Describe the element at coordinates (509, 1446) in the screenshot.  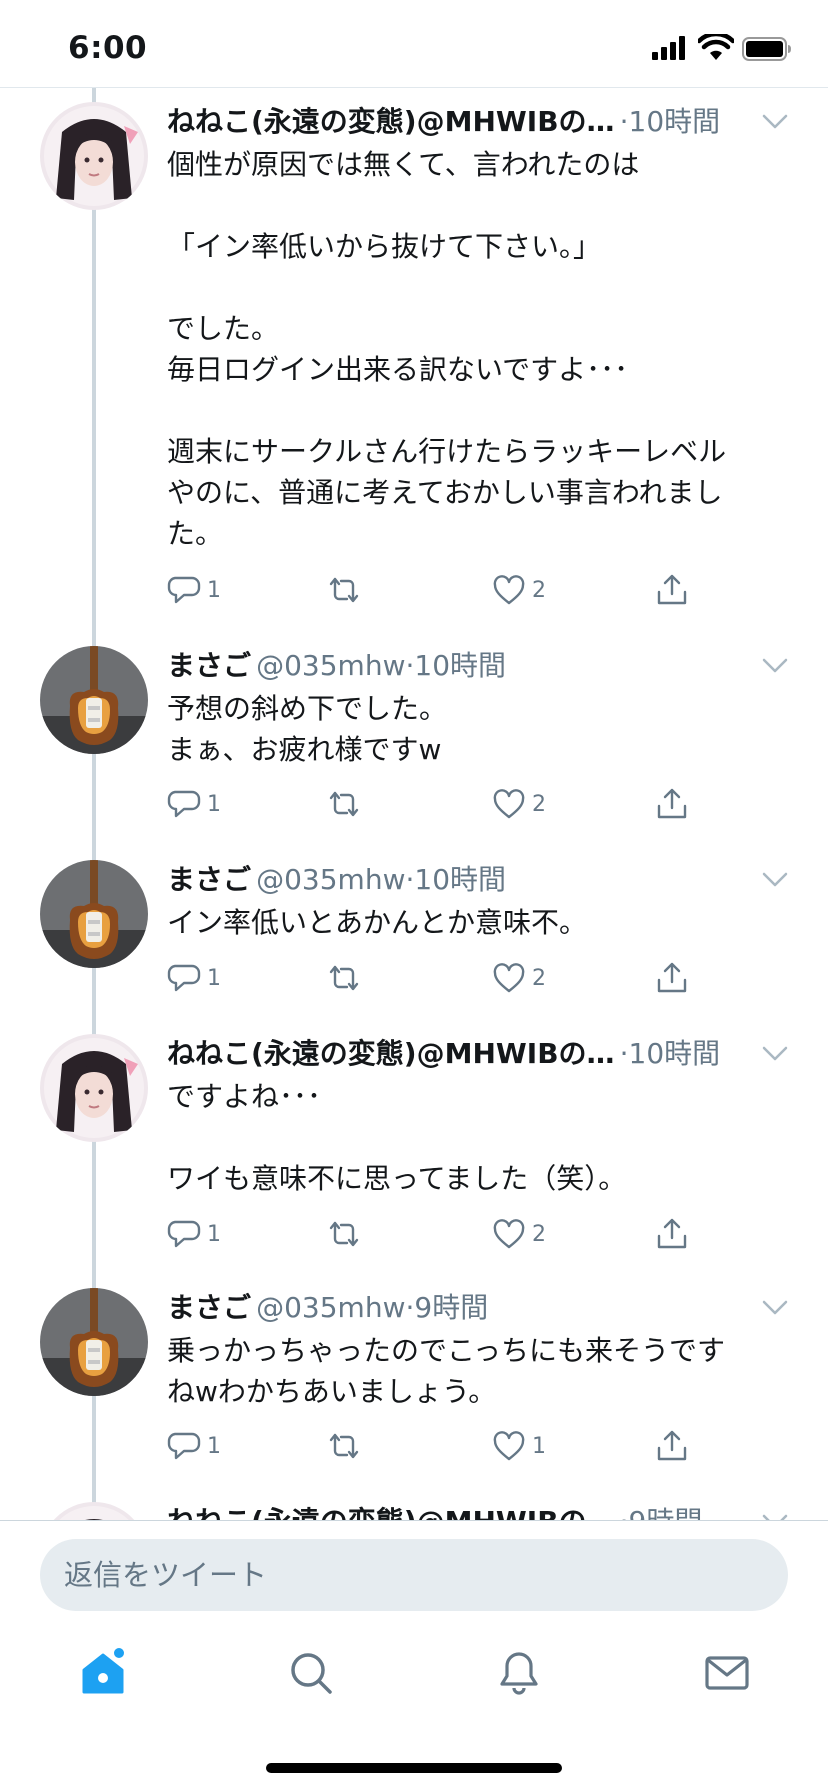
I see `heart-icon` at that location.